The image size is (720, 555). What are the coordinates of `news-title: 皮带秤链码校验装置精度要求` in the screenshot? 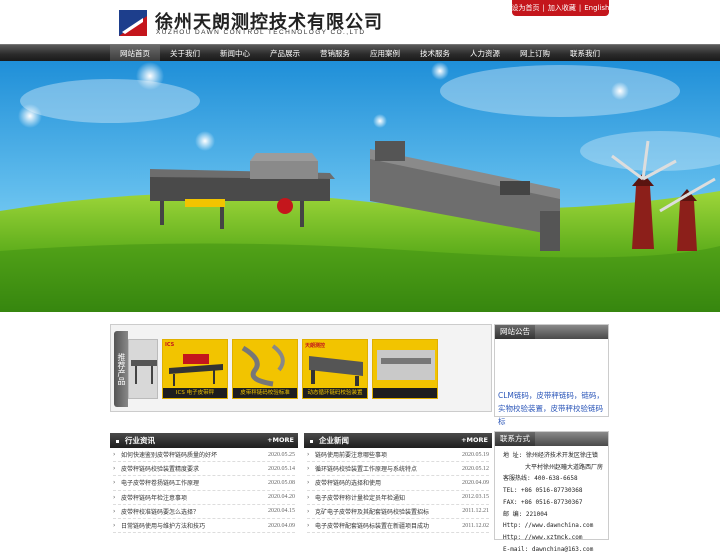 It's located at (191, 468).